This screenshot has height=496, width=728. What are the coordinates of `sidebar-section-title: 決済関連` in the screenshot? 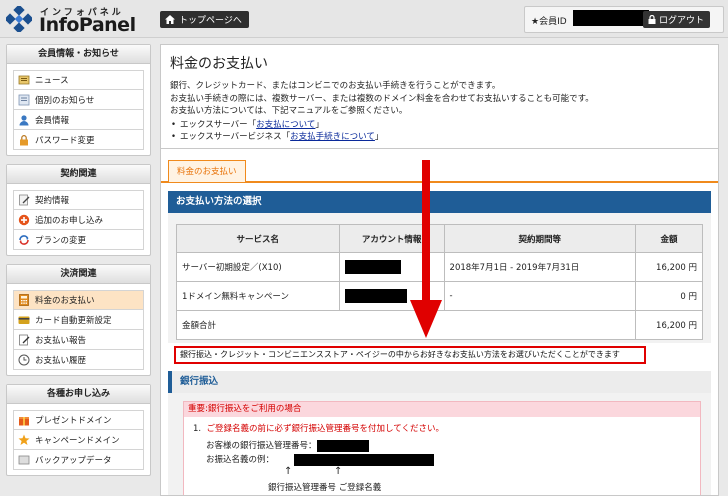 It's located at (78, 274).